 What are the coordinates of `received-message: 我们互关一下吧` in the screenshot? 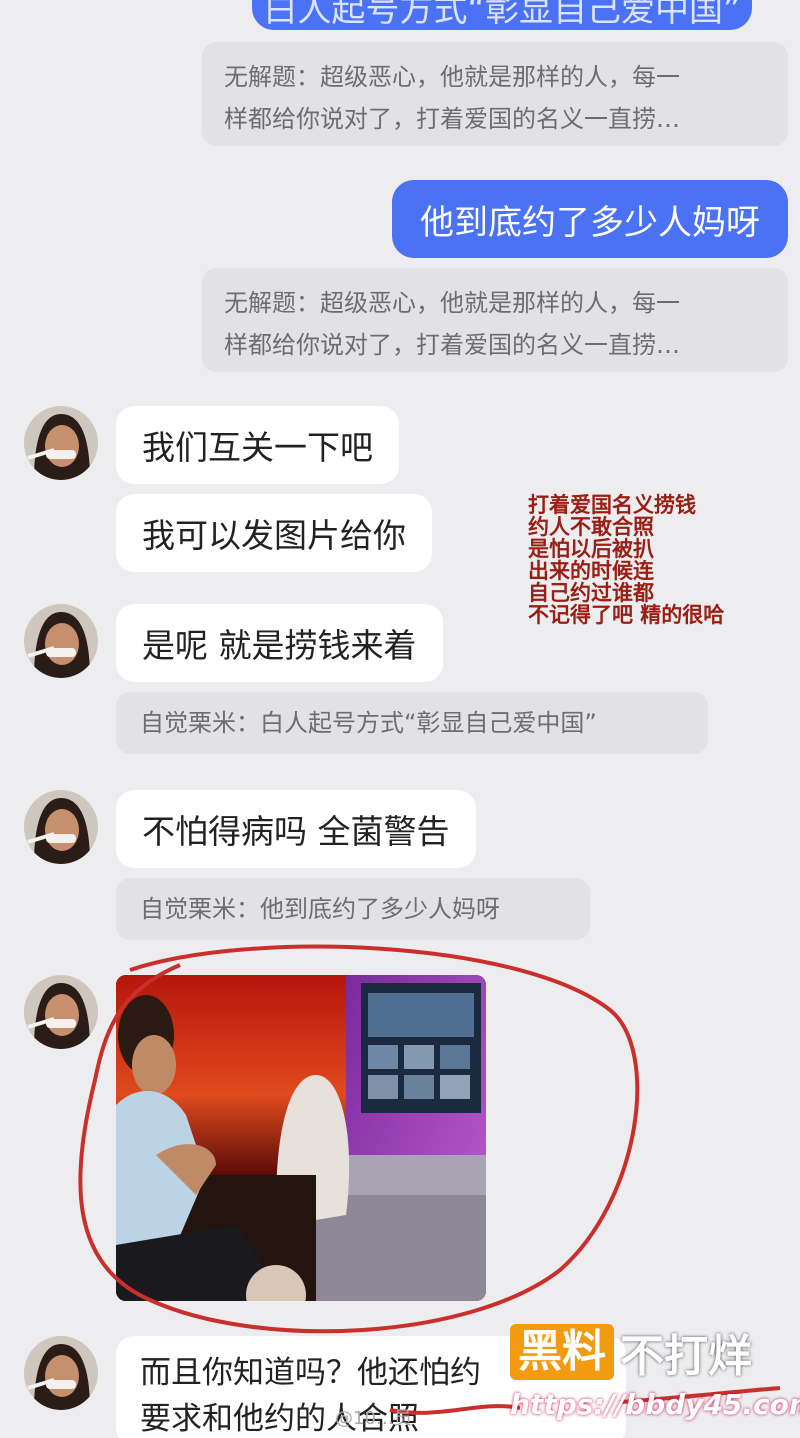 It's located at (257, 445).